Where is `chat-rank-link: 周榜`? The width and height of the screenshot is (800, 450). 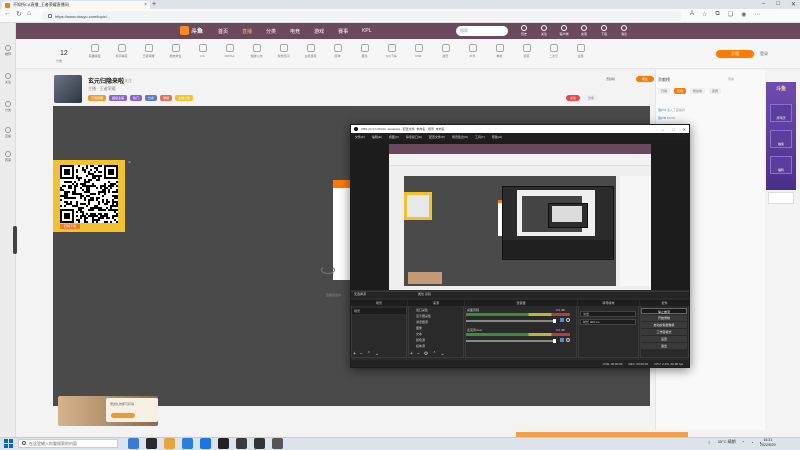 chat-rank-link: 周榜 is located at coordinates (731, 79).